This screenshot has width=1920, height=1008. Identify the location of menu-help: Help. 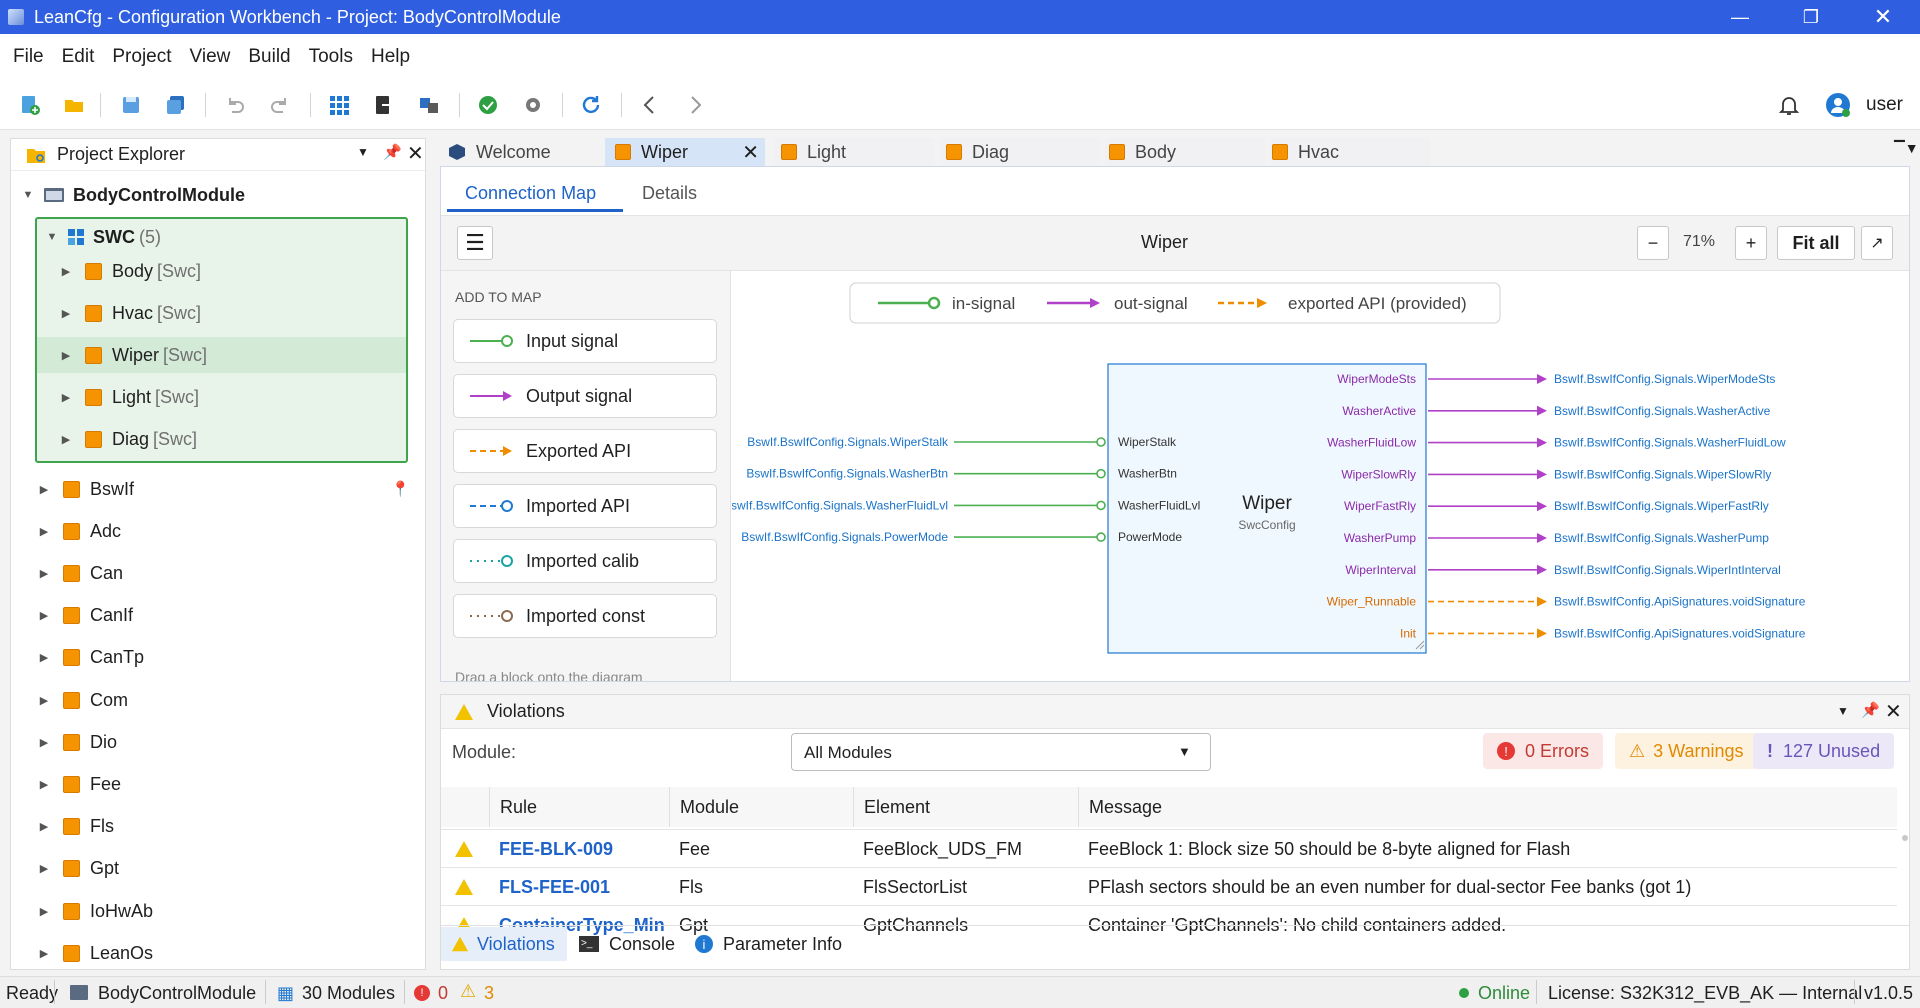
(390, 57).